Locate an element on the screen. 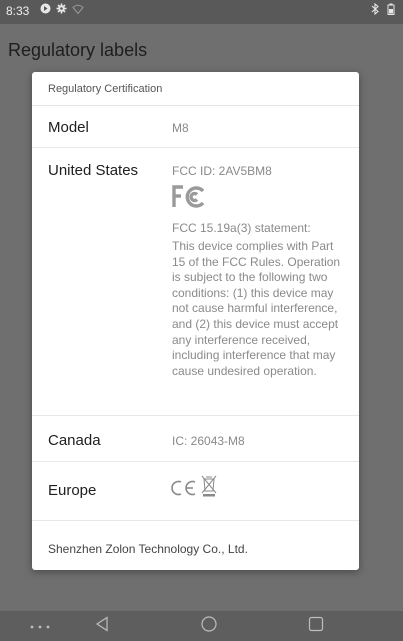 The height and width of the screenshot is (641, 403). more-dots-icon is located at coordinates (40, 626).